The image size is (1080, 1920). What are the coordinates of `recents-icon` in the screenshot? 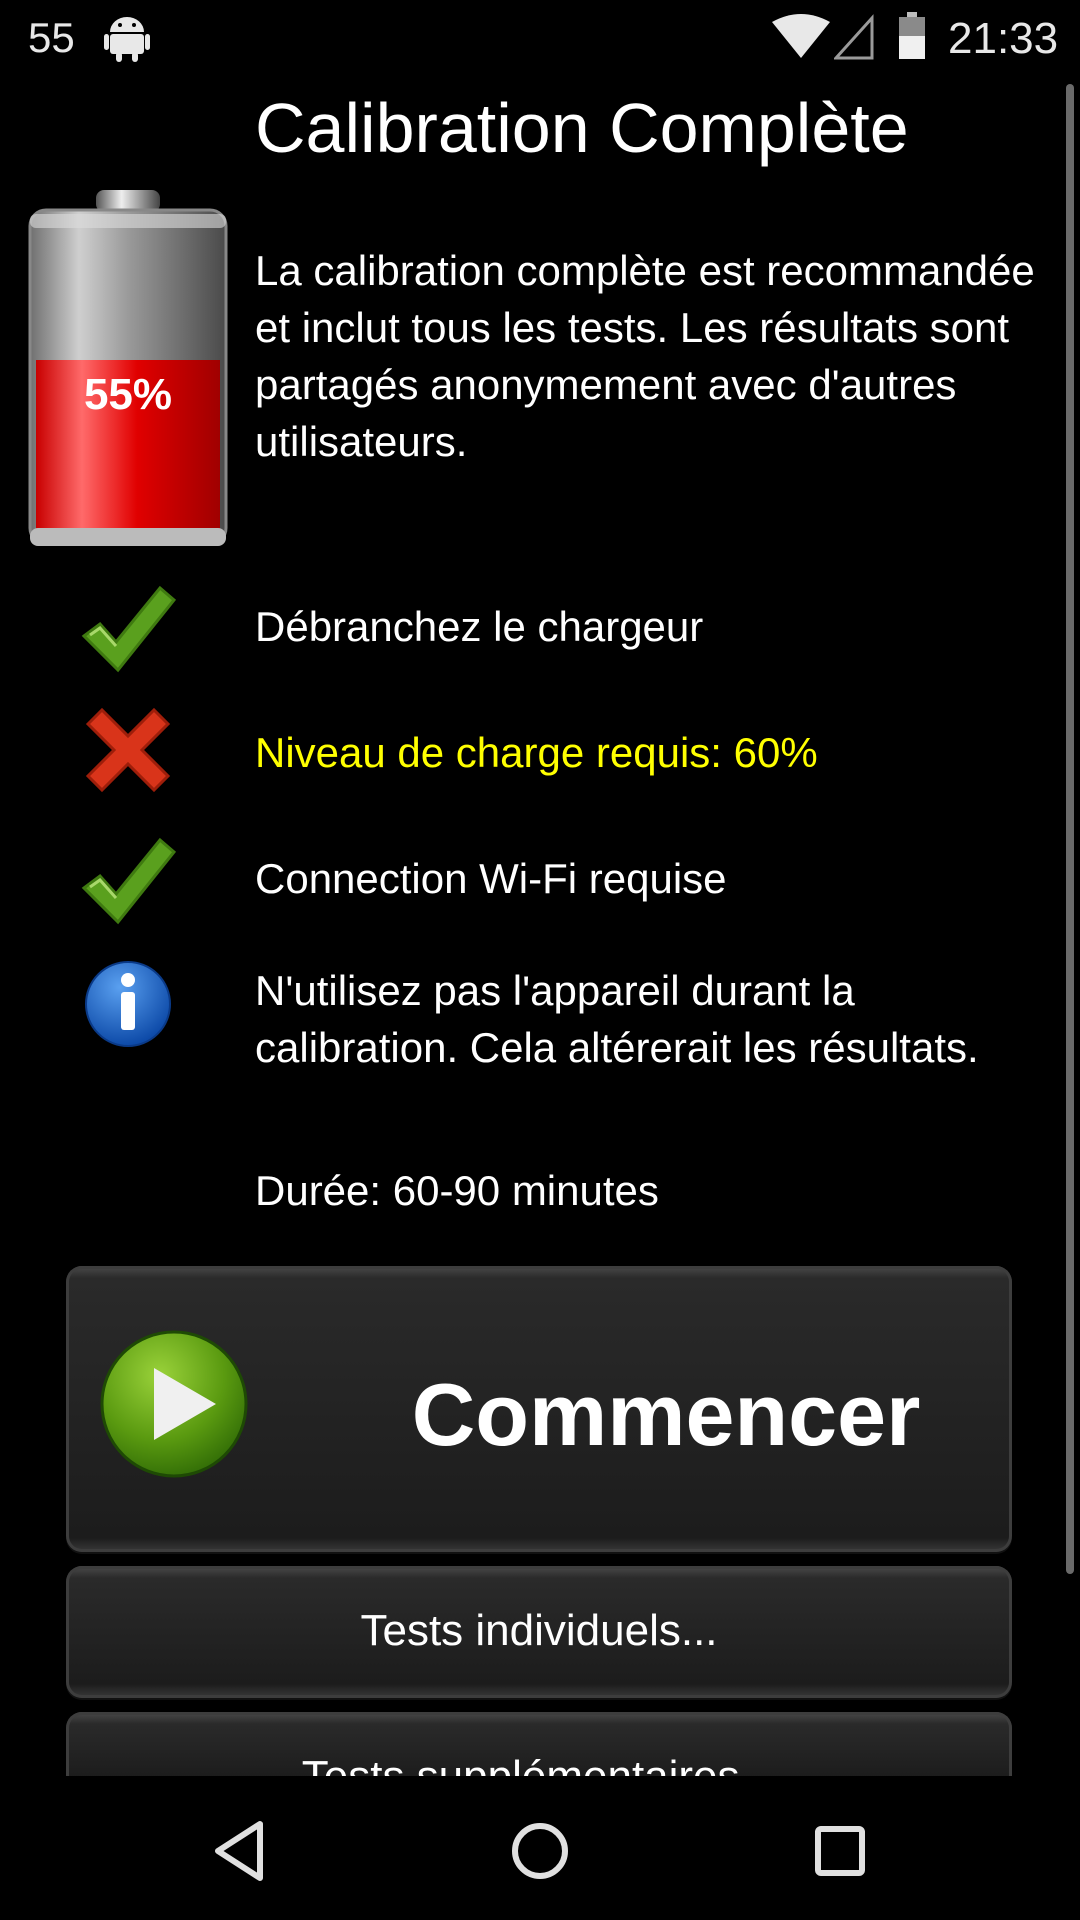 It's located at (840, 1851).